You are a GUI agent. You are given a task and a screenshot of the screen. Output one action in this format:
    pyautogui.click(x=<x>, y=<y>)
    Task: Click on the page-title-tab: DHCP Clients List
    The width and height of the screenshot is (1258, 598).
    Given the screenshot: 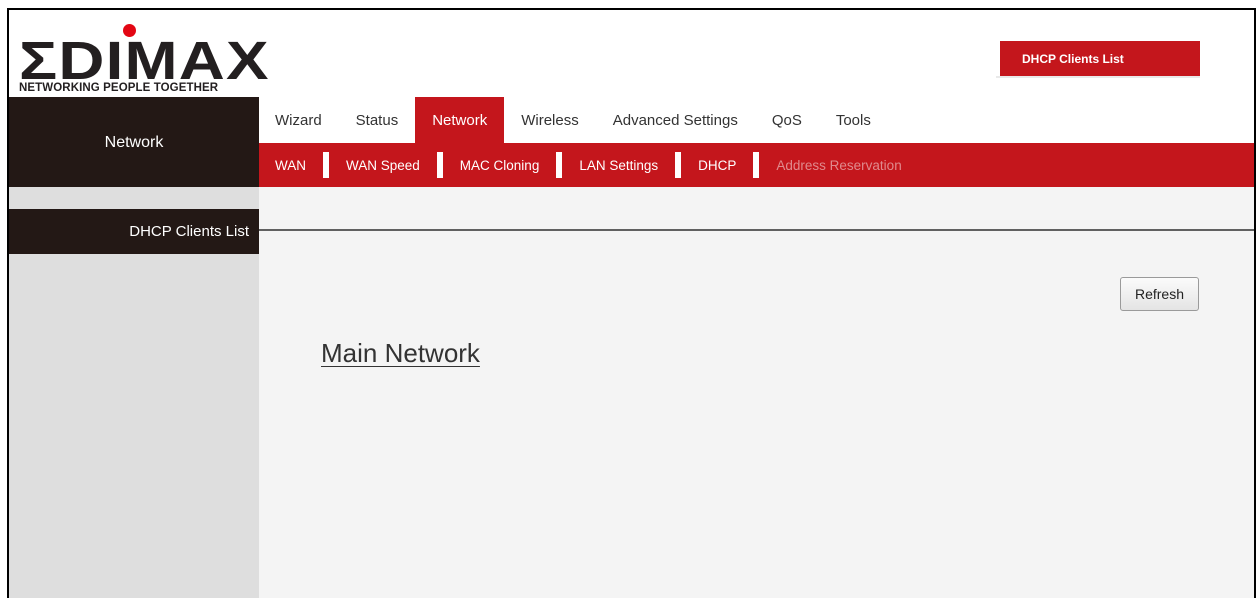 What is the action you would take?
    pyautogui.click(x=1098, y=58)
    